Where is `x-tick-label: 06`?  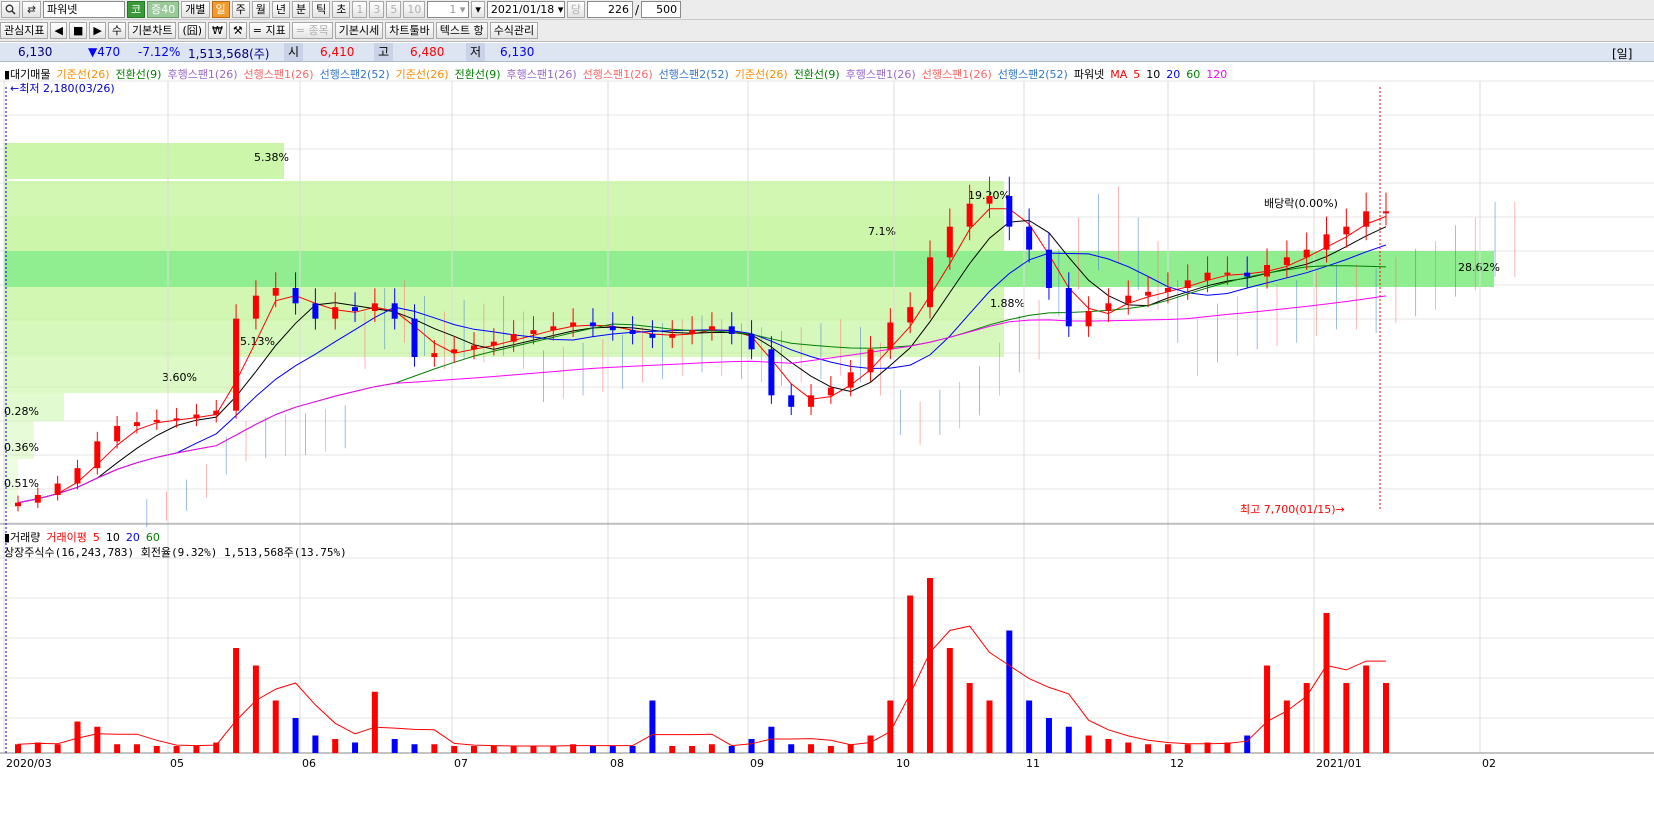 x-tick-label: 06 is located at coordinates (309, 763).